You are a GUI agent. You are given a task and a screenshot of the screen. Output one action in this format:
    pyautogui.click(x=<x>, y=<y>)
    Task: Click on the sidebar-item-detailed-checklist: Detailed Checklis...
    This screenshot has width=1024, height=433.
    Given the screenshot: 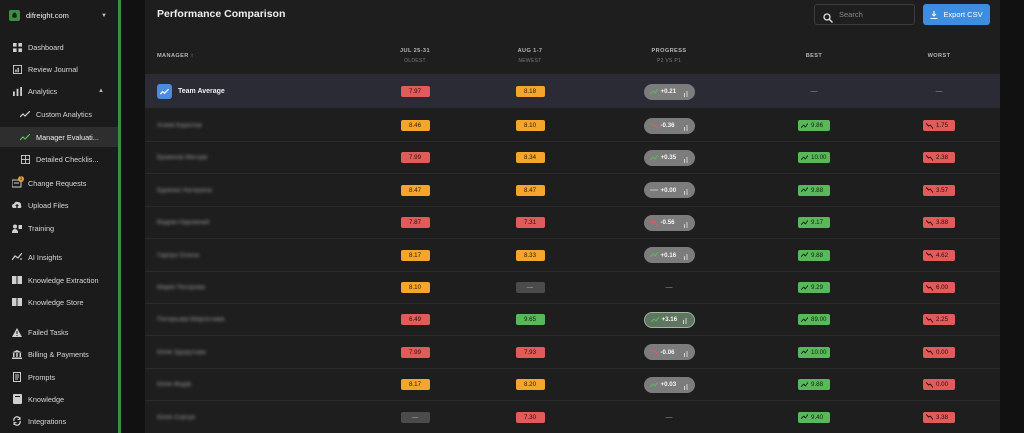 What is the action you would take?
    pyautogui.click(x=59, y=159)
    